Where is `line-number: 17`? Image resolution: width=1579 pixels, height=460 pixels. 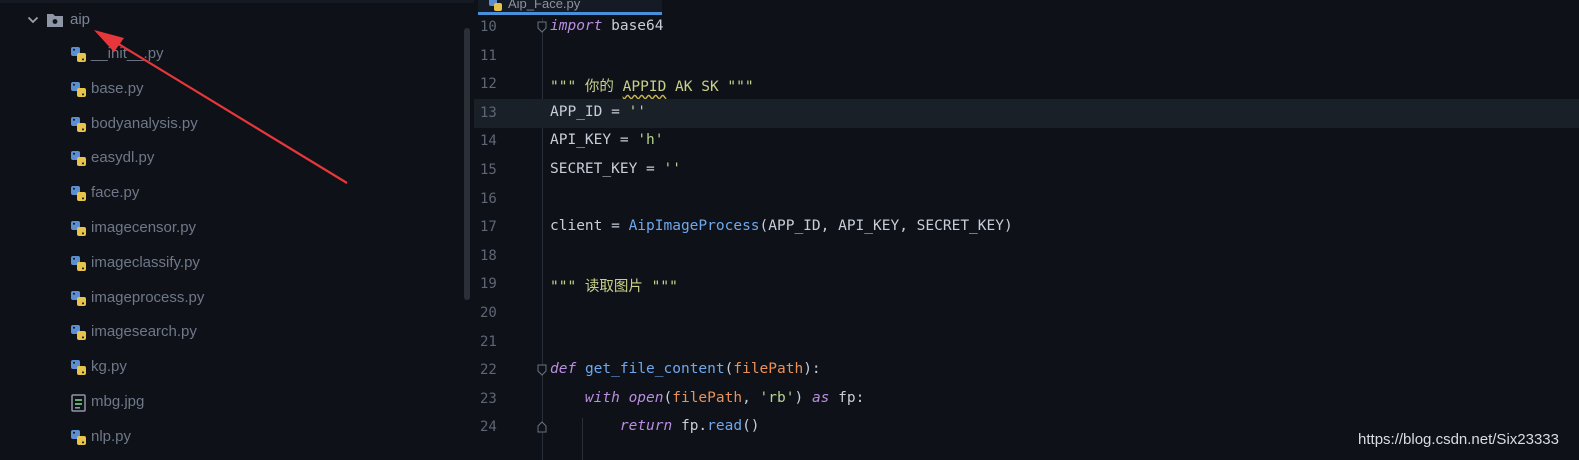 line-number: 17 is located at coordinates (488, 227).